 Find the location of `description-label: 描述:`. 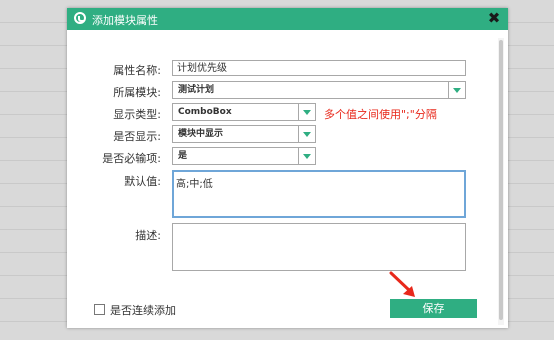

description-label: 描述: is located at coordinates (148, 235).